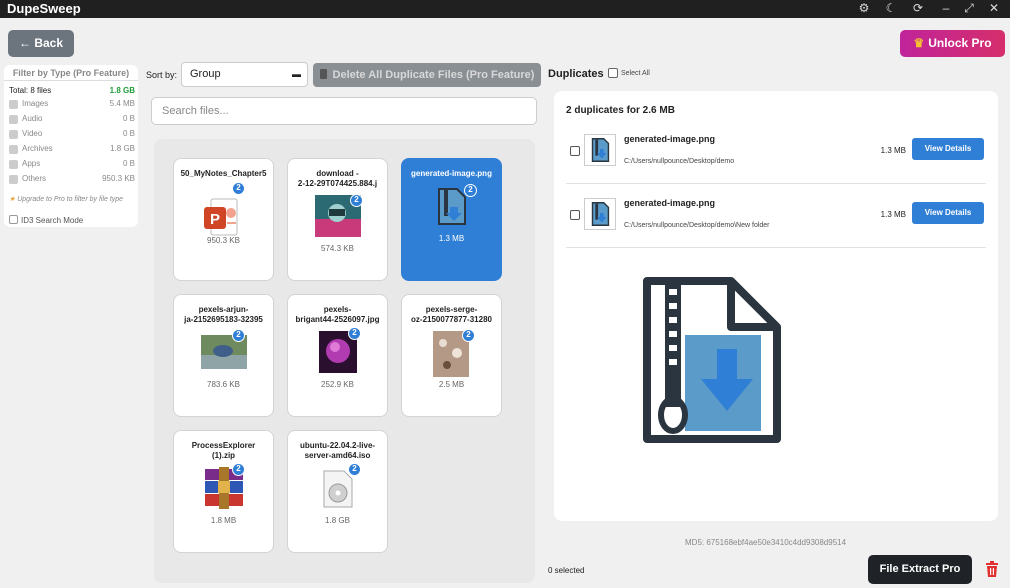 Image resolution: width=1010 pixels, height=588 pixels. Describe the element at coordinates (72, 90) in the screenshot. I see `filter-total: Total: 8 files 1.8 GB` at that location.